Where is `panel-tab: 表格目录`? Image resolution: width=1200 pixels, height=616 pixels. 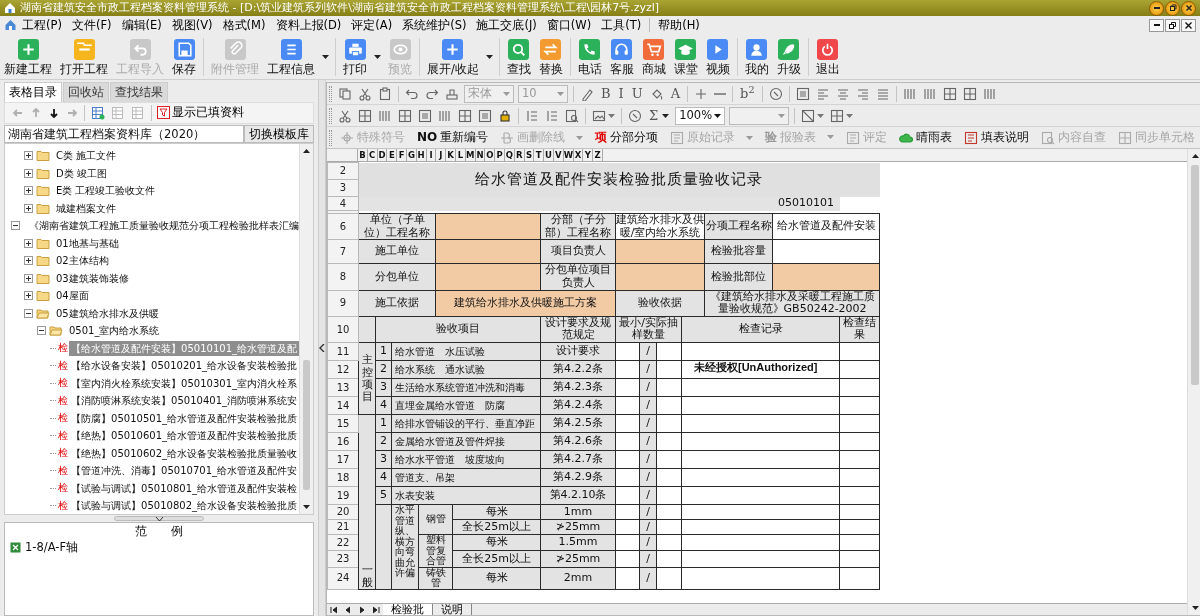 panel-tab: 表格目录 is located at coordinates (33, 92).